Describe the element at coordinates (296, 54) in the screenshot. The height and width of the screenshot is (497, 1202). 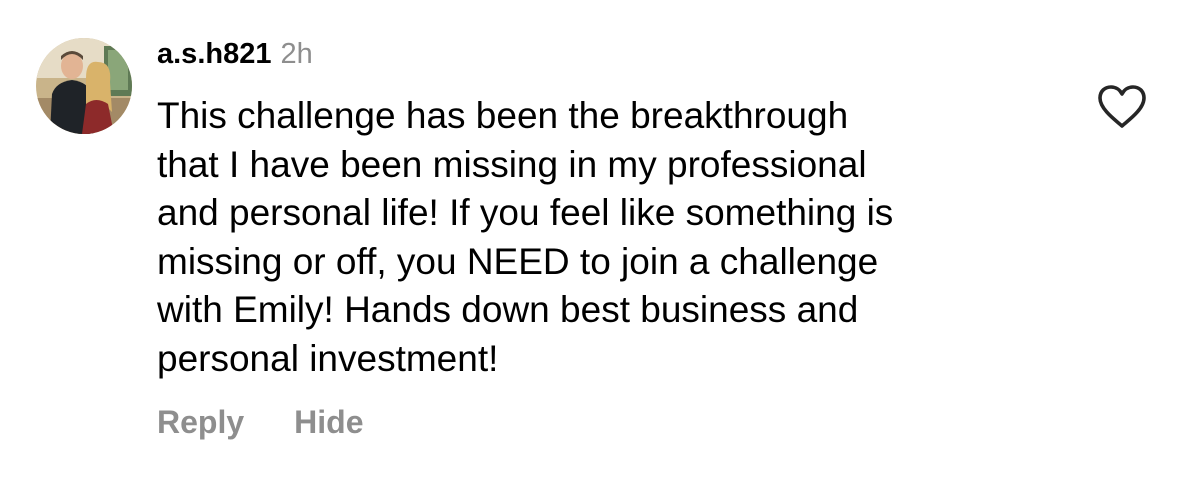
I see `timestamp: 2h` at that location.